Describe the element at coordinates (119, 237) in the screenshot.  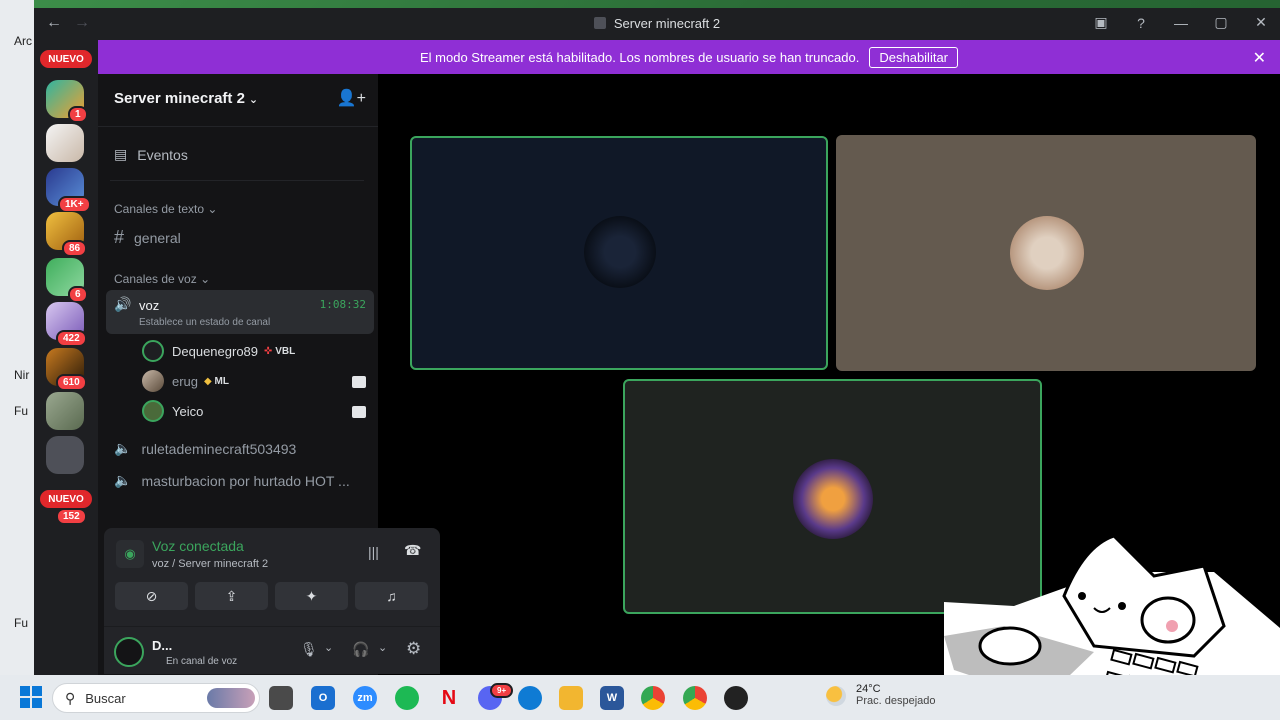
I see `hashtag-icon: #` at that location.